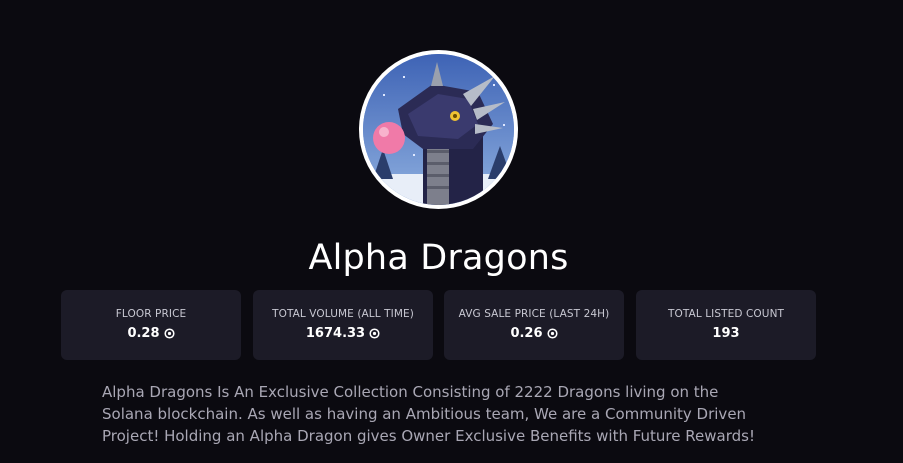 The image size is (903, 463). I want to click on stat-card-total-volume: TOTAL VOLUME (ALL TIME) 1674.33, so click(343, 325).